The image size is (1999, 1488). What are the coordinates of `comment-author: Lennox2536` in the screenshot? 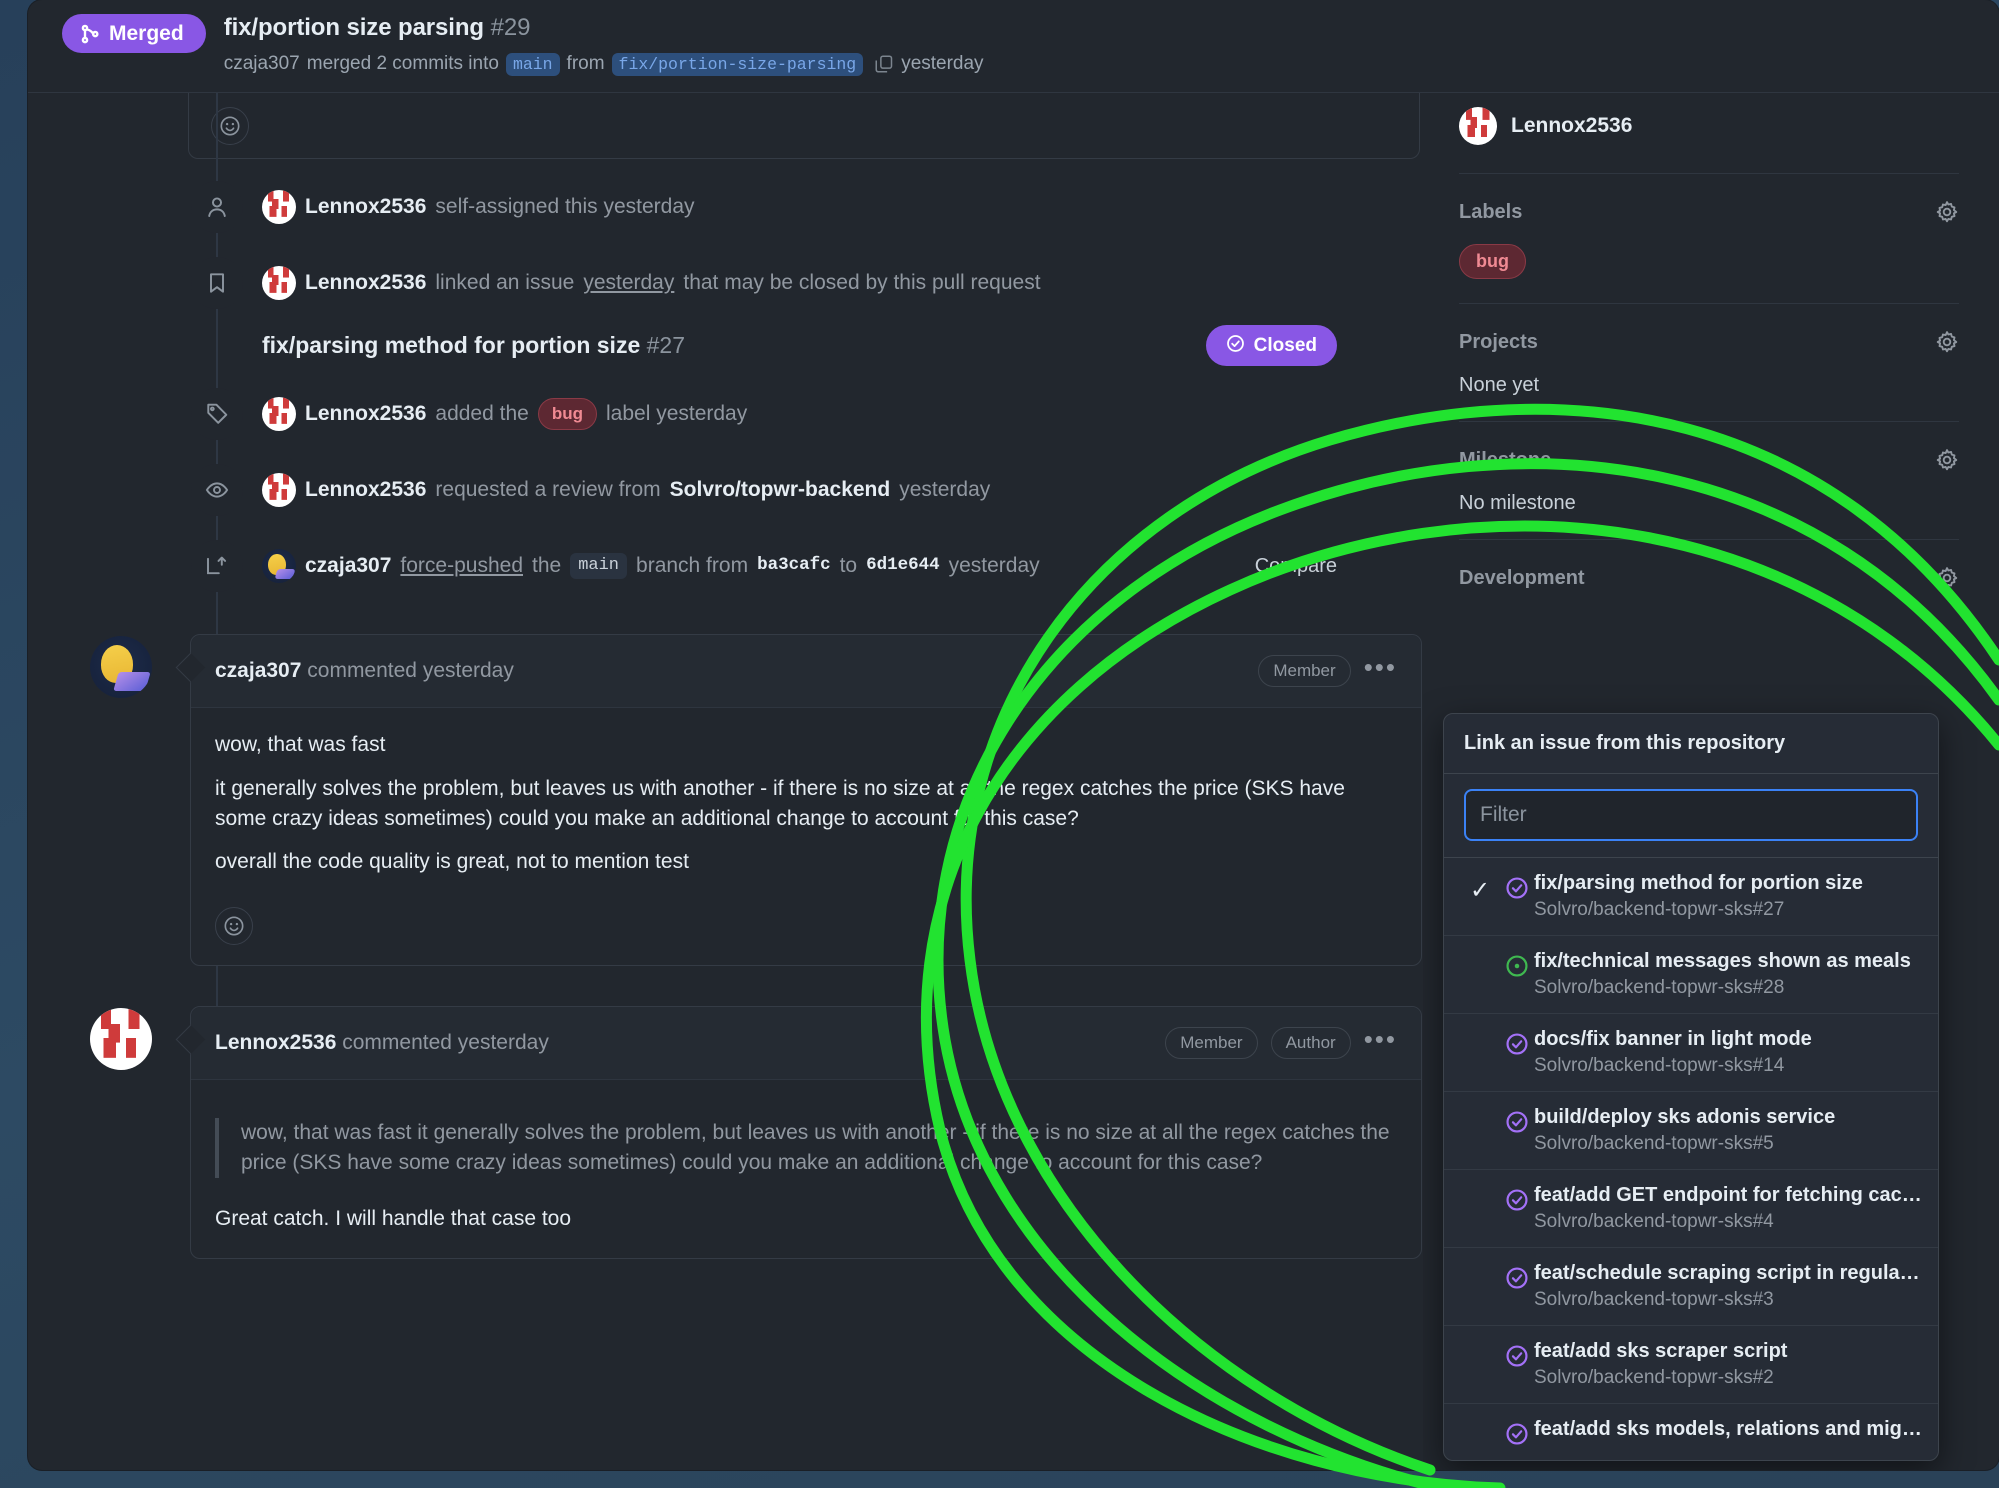 It's located at (275, 1042).